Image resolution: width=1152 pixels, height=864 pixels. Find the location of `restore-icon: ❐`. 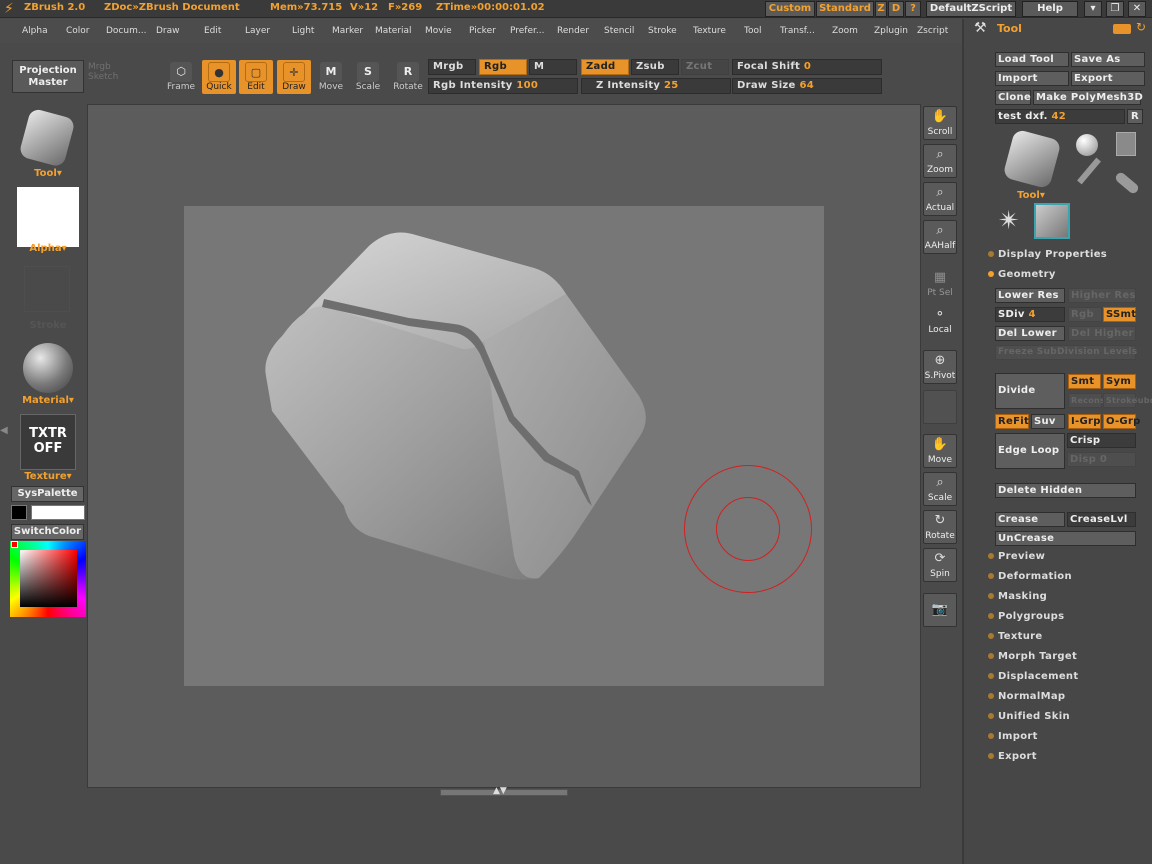

restore-icon: ❐ is located at coordinates (1115, 9).